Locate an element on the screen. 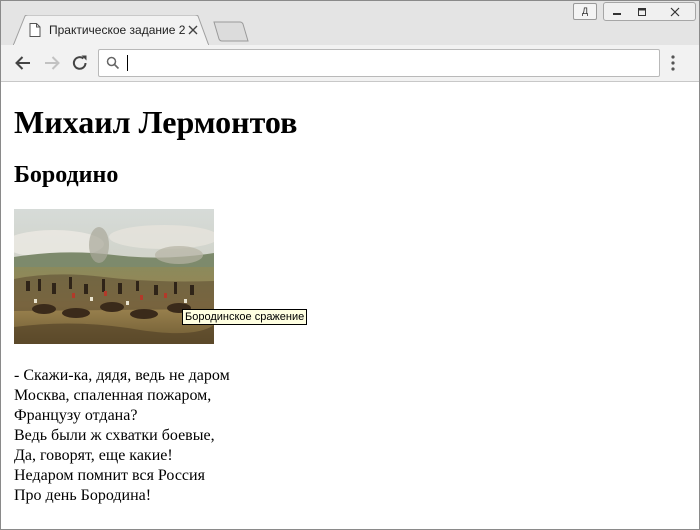 This screenshot has width=700, height=530. close-icon is located at coordinates (675, 11).